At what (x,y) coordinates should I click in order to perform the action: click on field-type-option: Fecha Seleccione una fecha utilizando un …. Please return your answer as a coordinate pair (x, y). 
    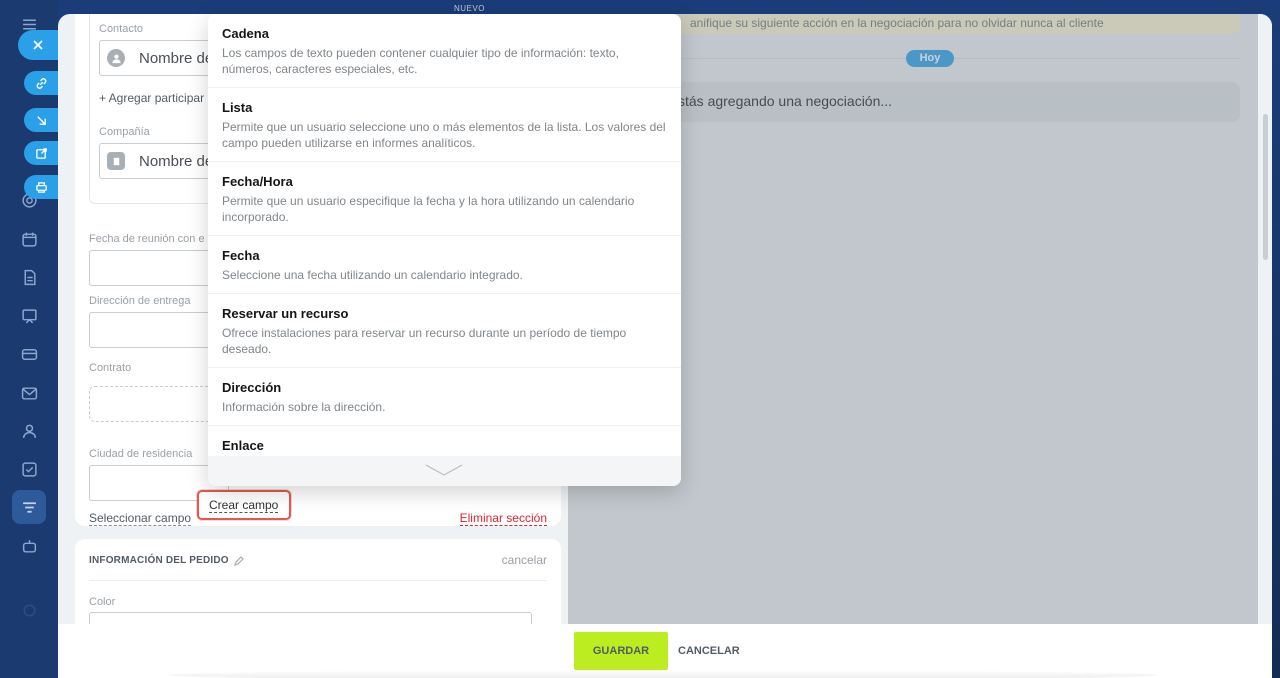
    Looking at the image, I should click on (444, 265).